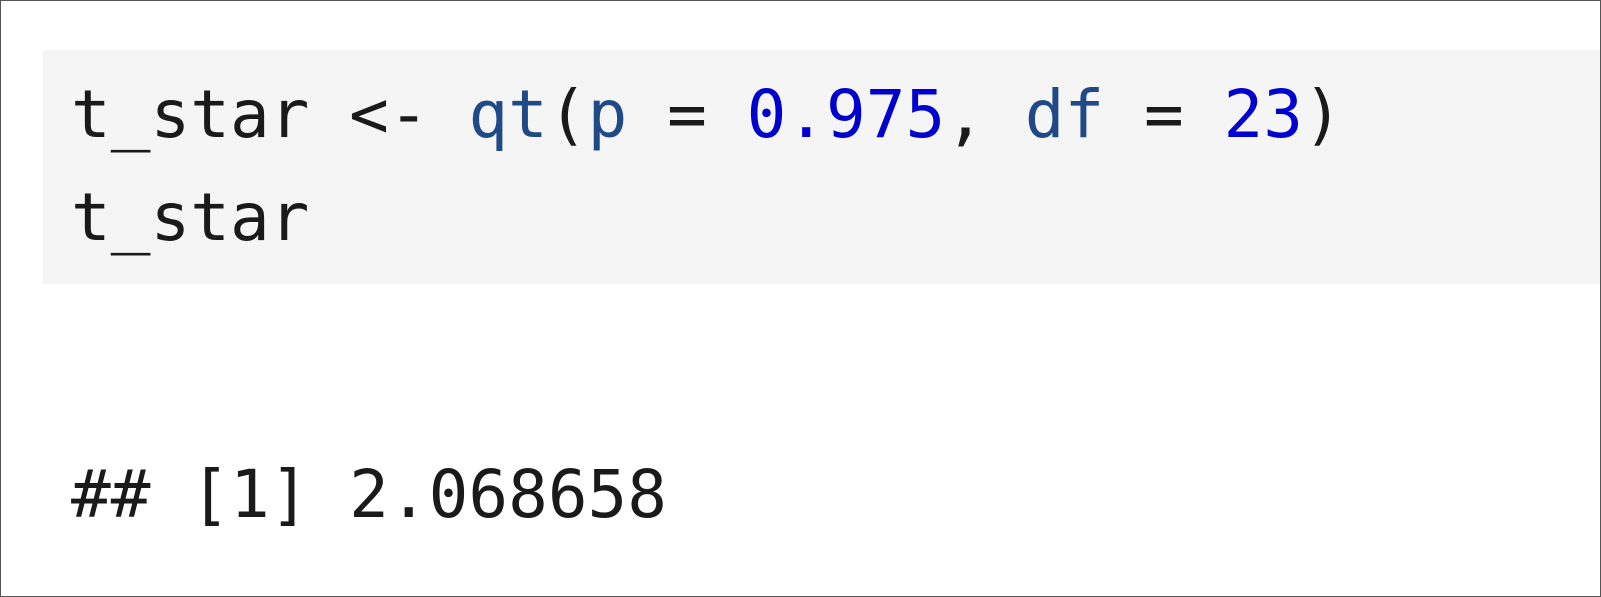 This screenshot has height=597, width=1601. I want to click on code-line-2: t_star, so click(190, 218).